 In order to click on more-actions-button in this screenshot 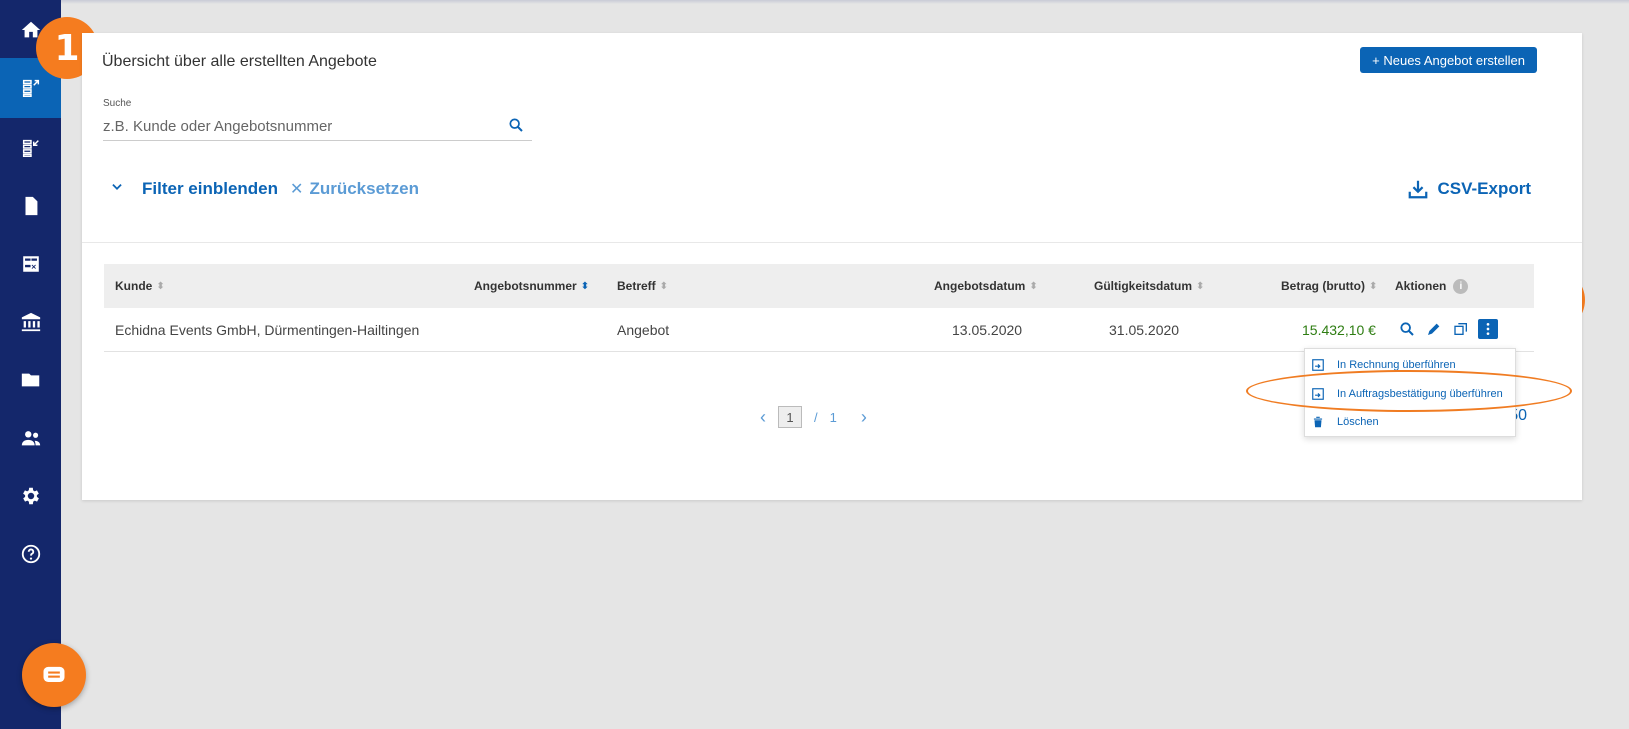, I will do `click(1488, 329)`.